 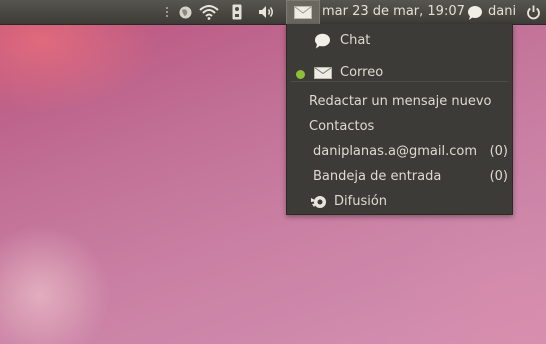 I want to click on menu-item-label: Contactos, so click(x=342, y=126).